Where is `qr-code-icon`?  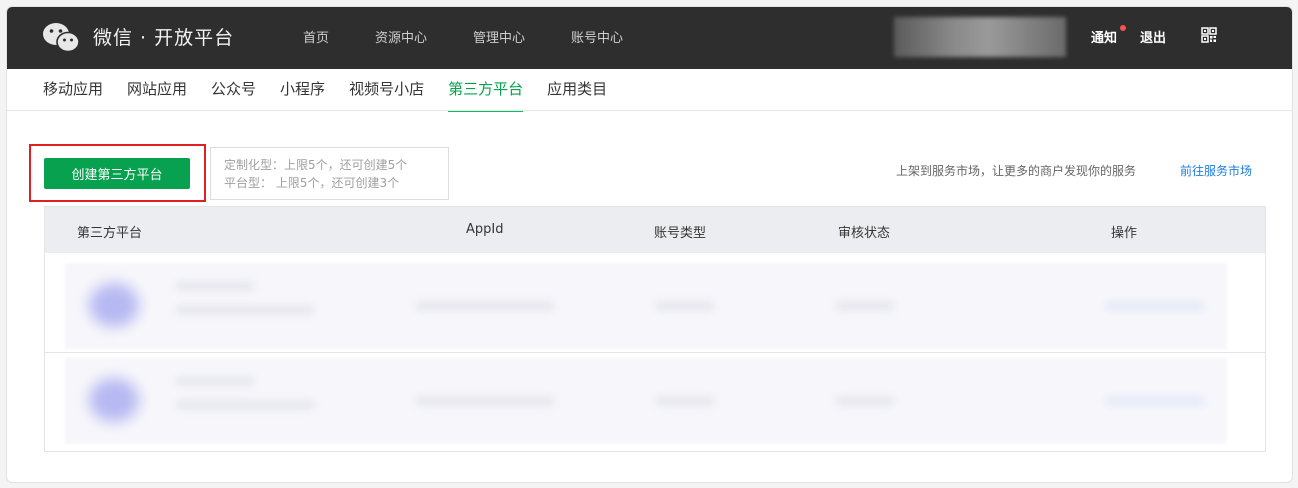 qr-code-icon is located at coordinates (1209, 35).